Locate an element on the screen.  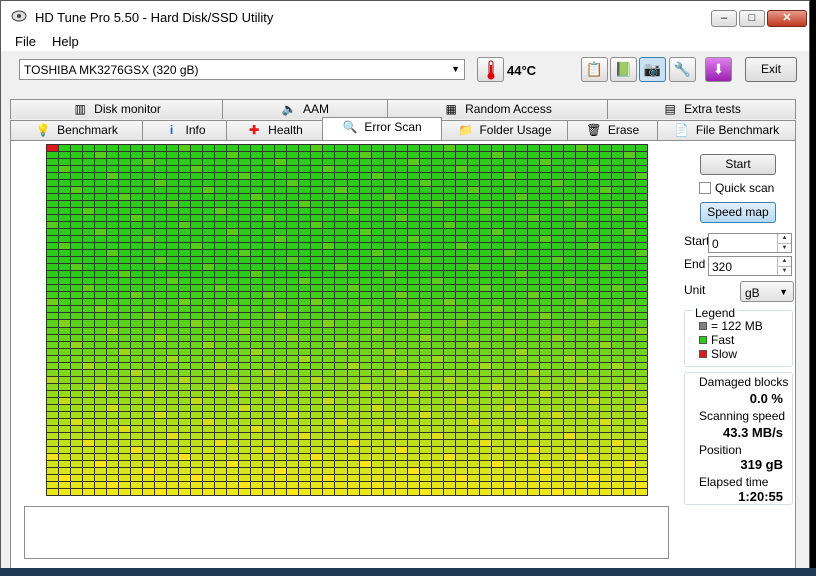
tab-erase: 🗑 Erase is located at coordinates (612, 130).